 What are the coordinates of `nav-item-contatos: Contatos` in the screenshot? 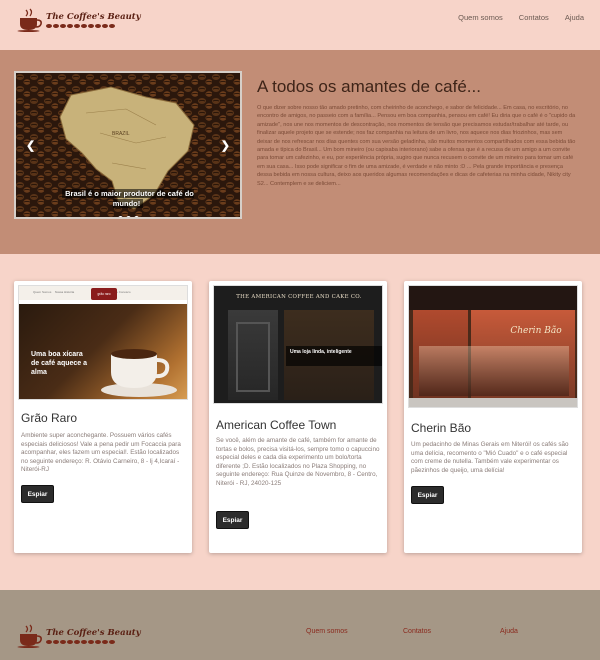 It's located at (534, 17).